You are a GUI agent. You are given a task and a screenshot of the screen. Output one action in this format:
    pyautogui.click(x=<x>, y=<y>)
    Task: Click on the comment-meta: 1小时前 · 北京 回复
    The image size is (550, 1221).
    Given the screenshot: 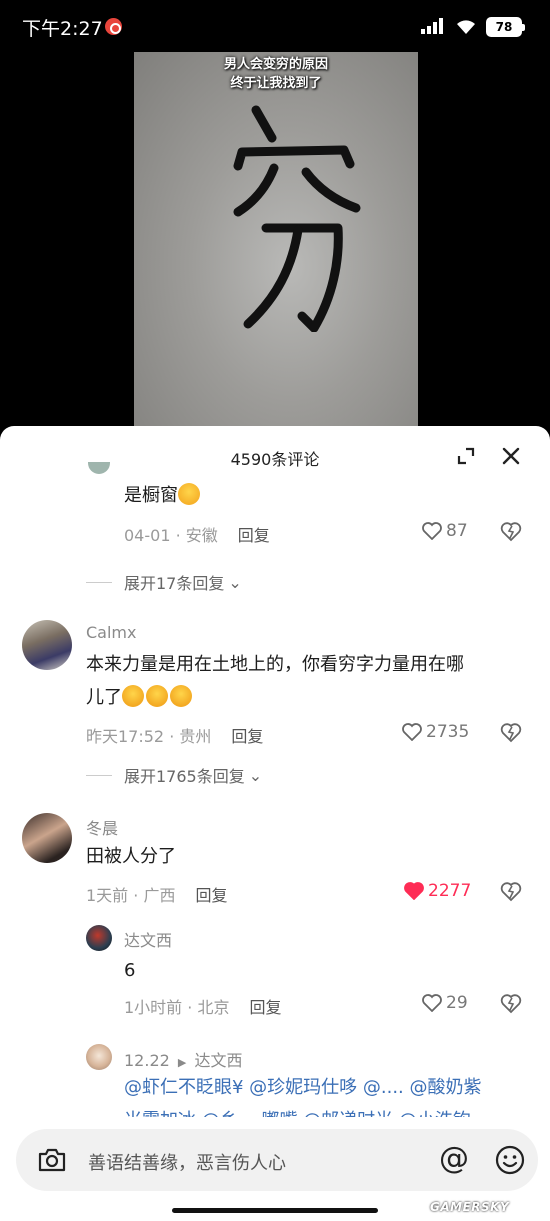 What is the action you would take?
    pyautogui.click(x=203, y=1007)
    